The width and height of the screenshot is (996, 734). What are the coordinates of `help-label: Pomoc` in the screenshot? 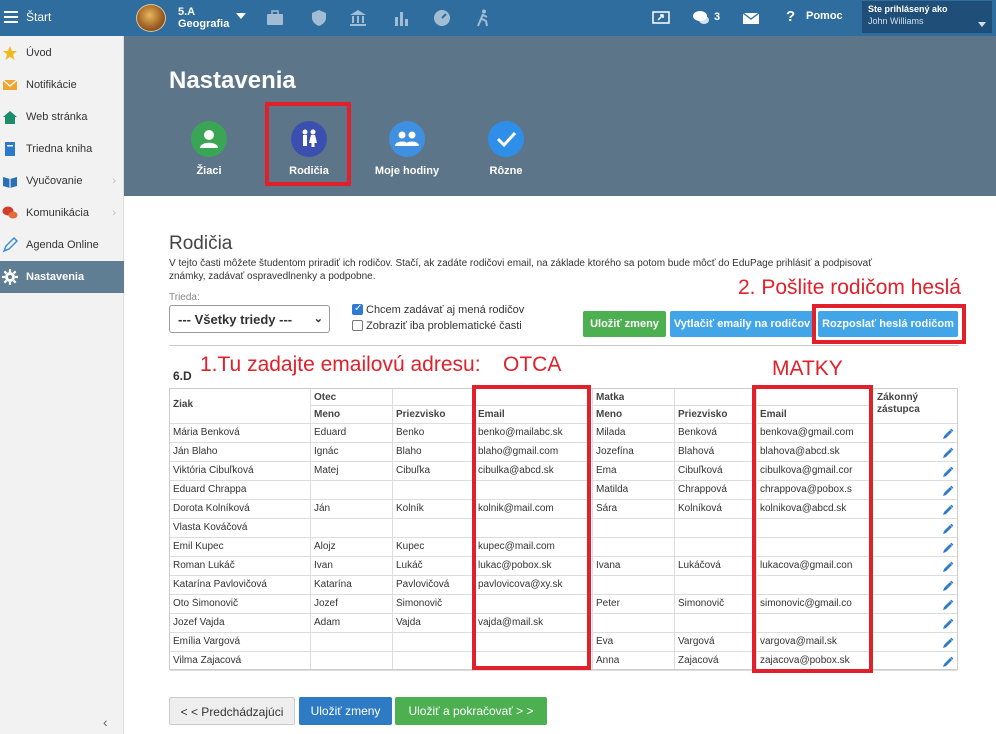 It's located at (824, 16).